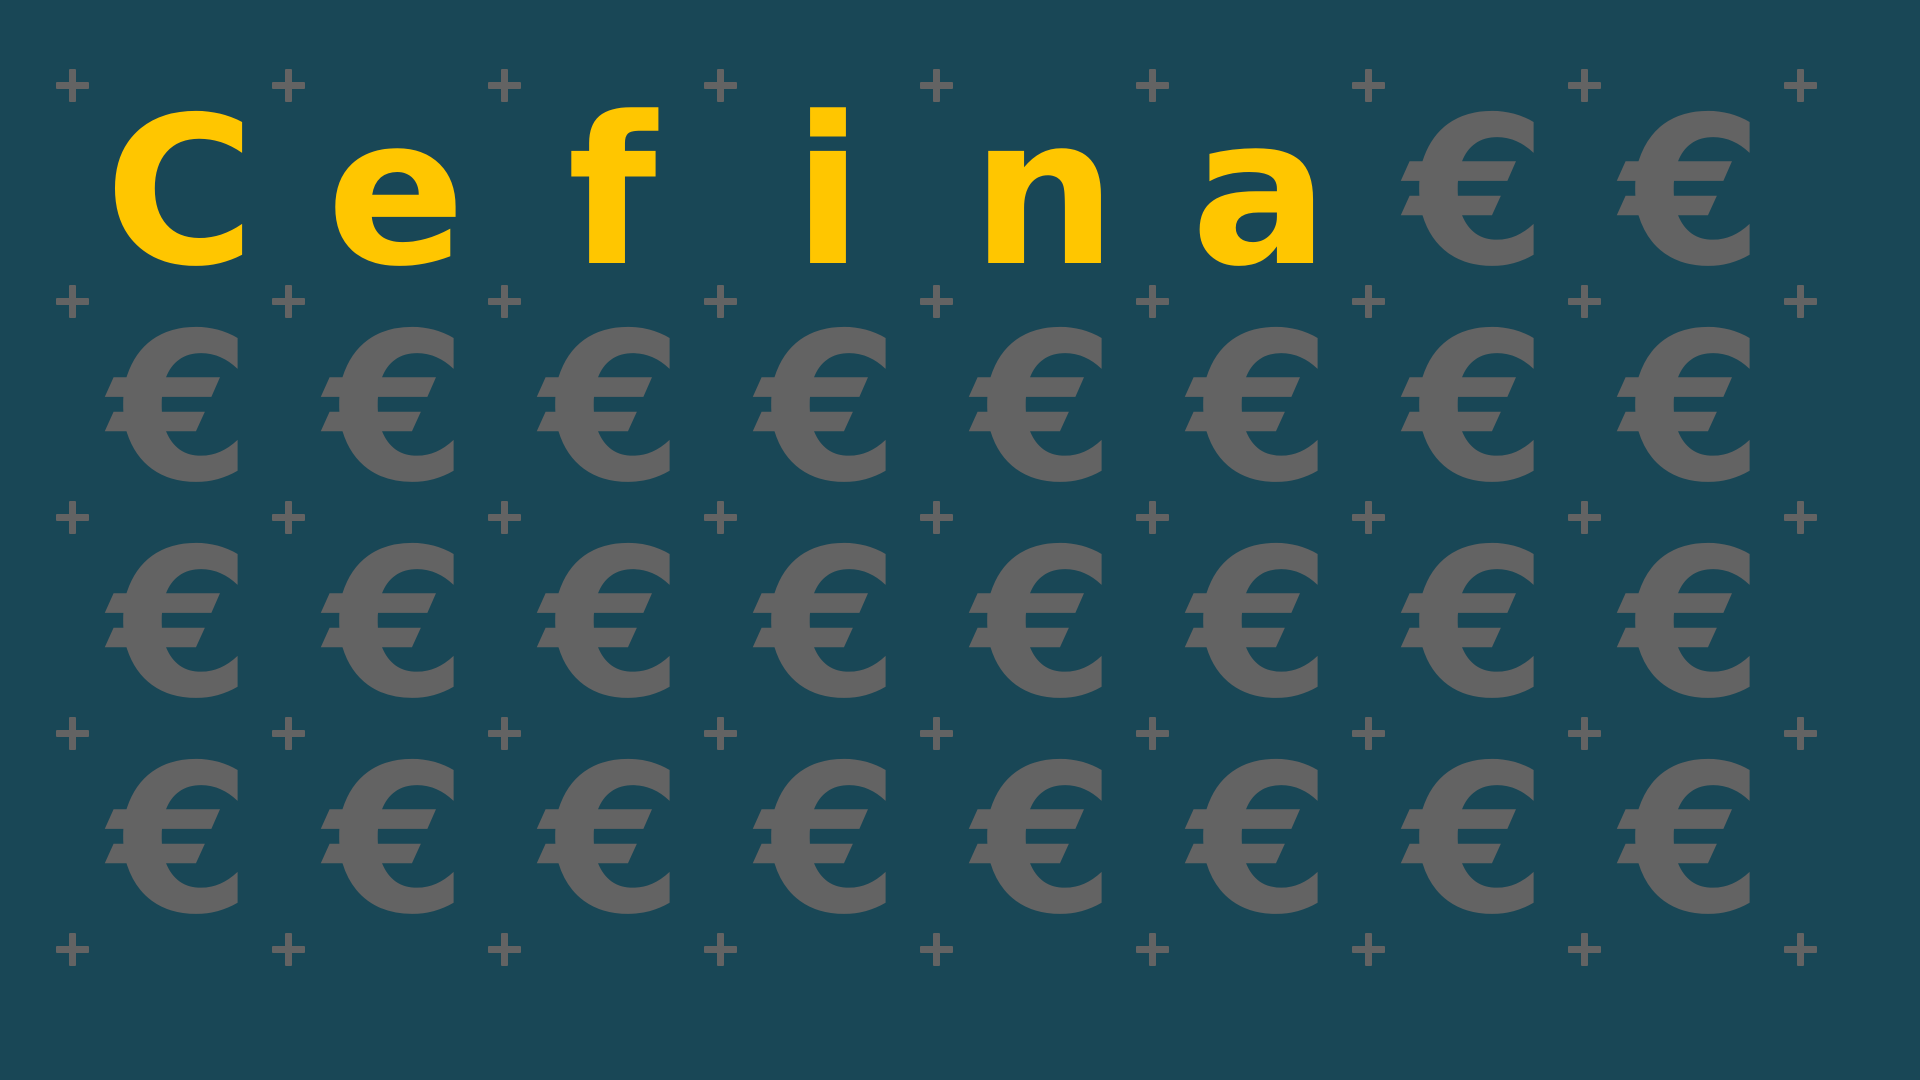  What do you see at coordinates (1044, 193) in the screenshot?
I see `title-letter: n` at bounding box center [1044, 193].